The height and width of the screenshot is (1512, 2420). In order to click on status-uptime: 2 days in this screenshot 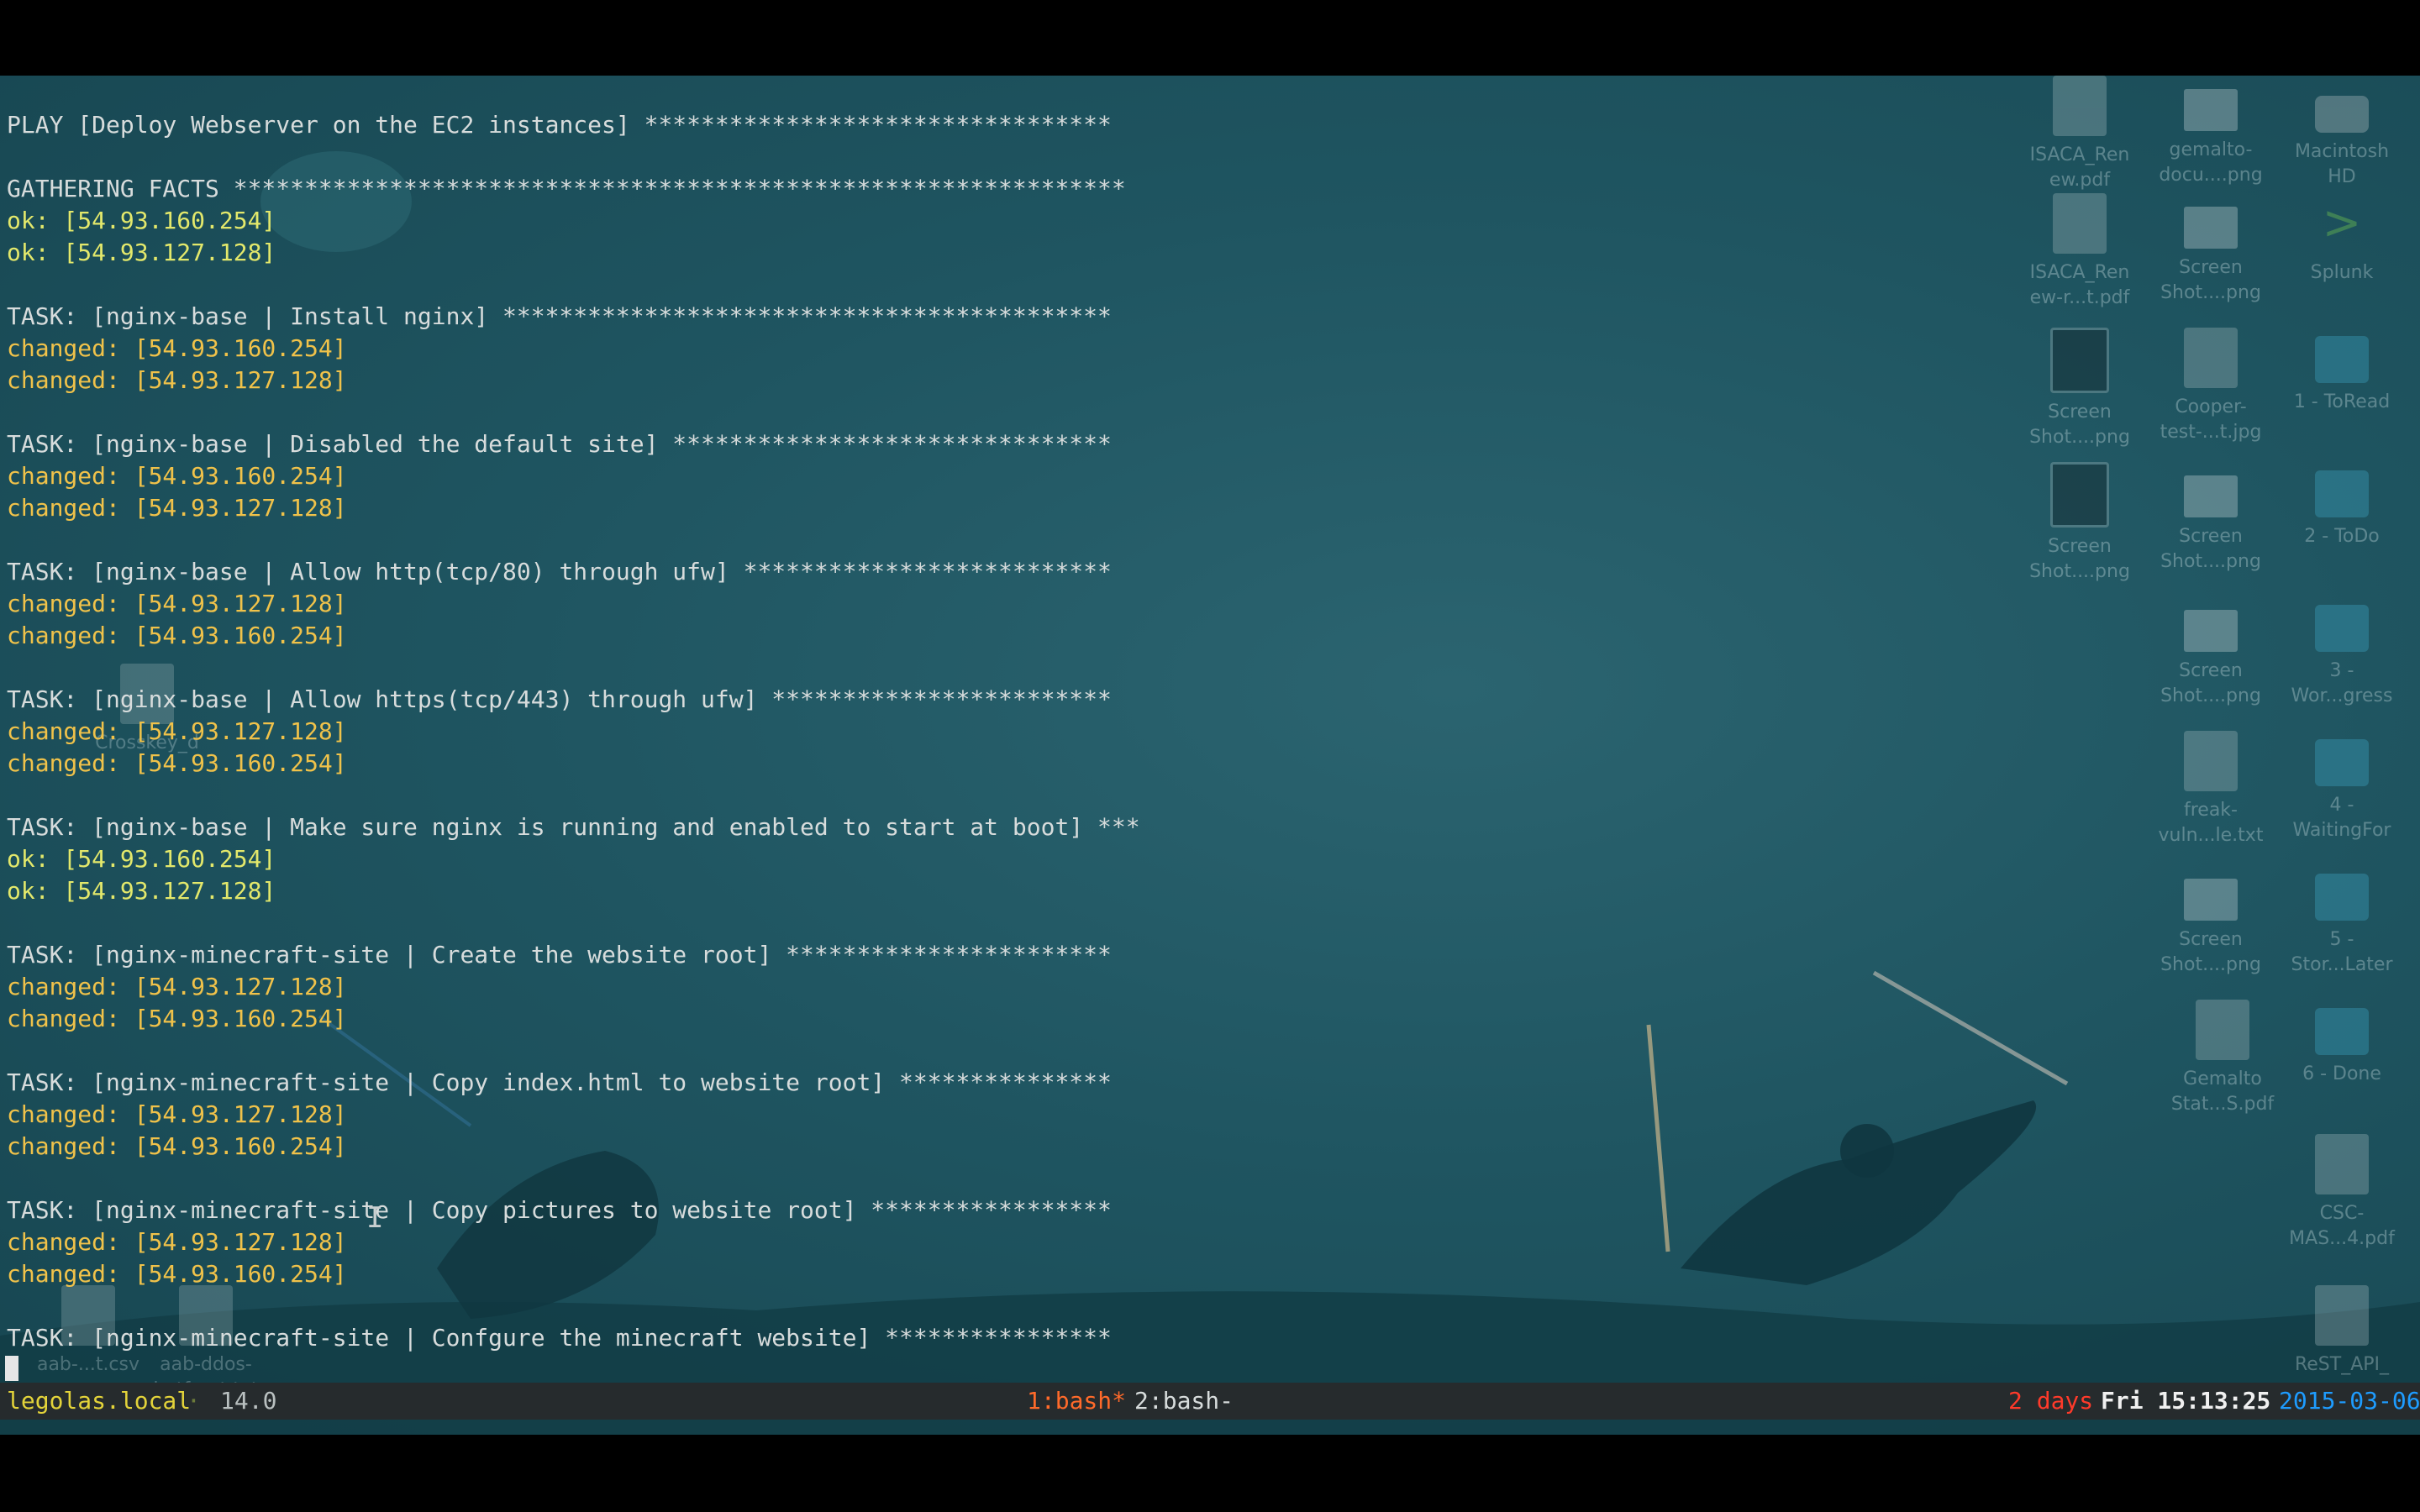, I will do `click(2051, 1401)`.